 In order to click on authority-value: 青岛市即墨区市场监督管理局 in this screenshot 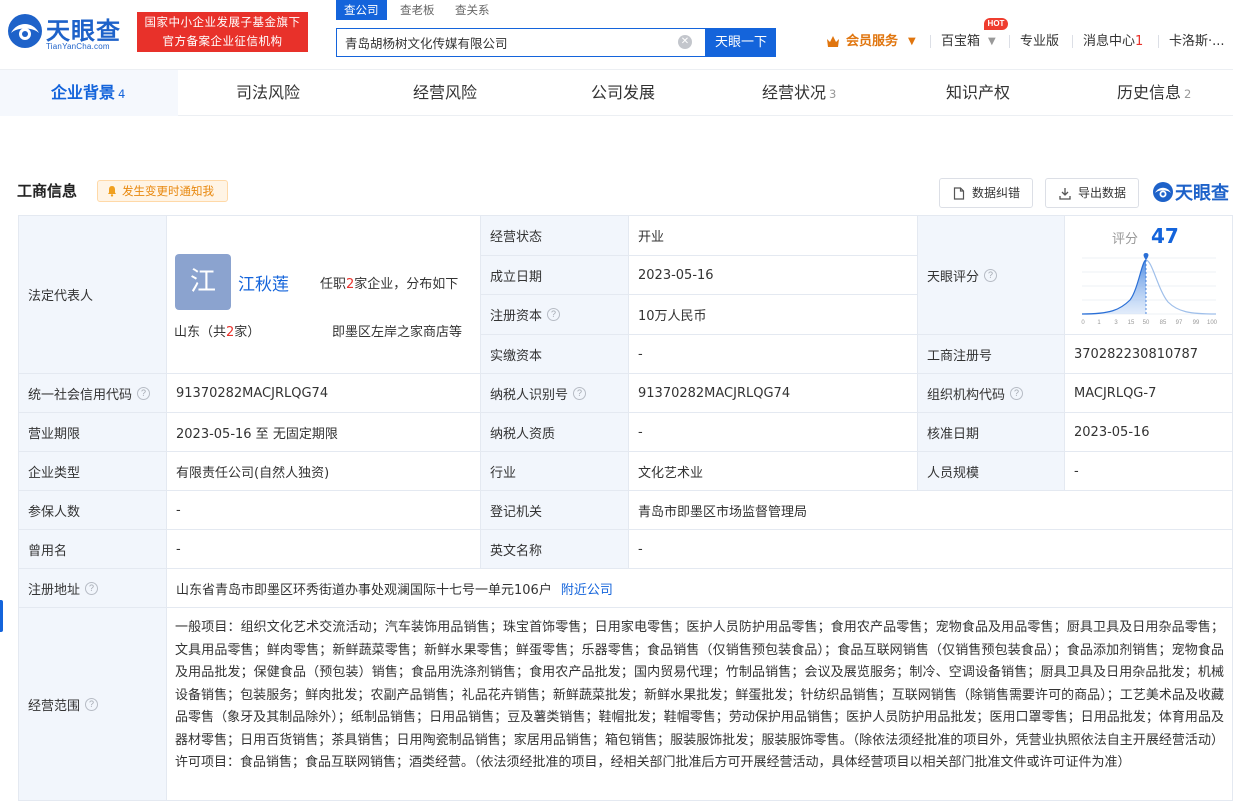, I will do `click(930, 510)`.